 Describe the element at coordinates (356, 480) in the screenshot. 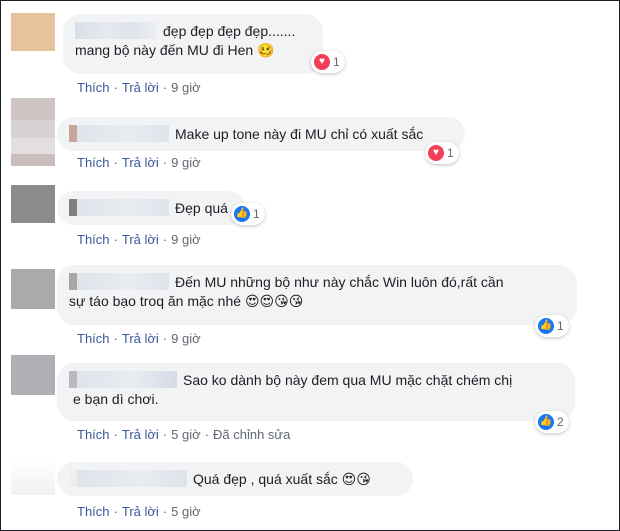

I see `emoji: 😍😘` at that location.